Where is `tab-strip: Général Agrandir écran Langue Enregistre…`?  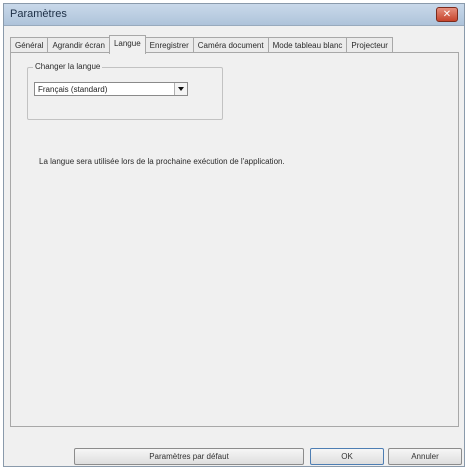 tab-strip: Général Agrandir écran Langue Enregistre… is located at coordinates (201, 44).